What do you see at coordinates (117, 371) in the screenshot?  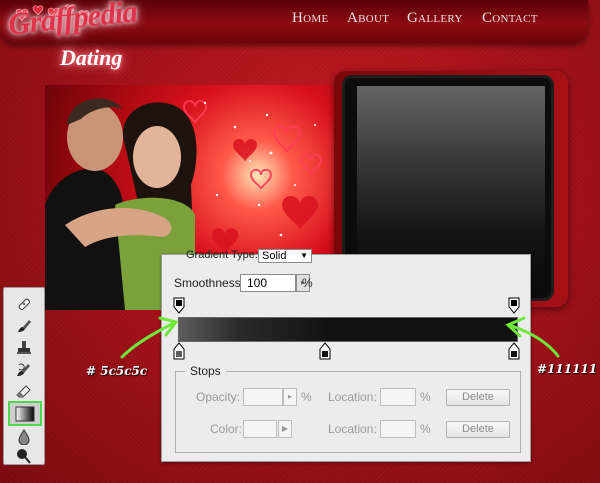 I see `left-color-note: # 5c5c5c` at bounding box center [117, 371].